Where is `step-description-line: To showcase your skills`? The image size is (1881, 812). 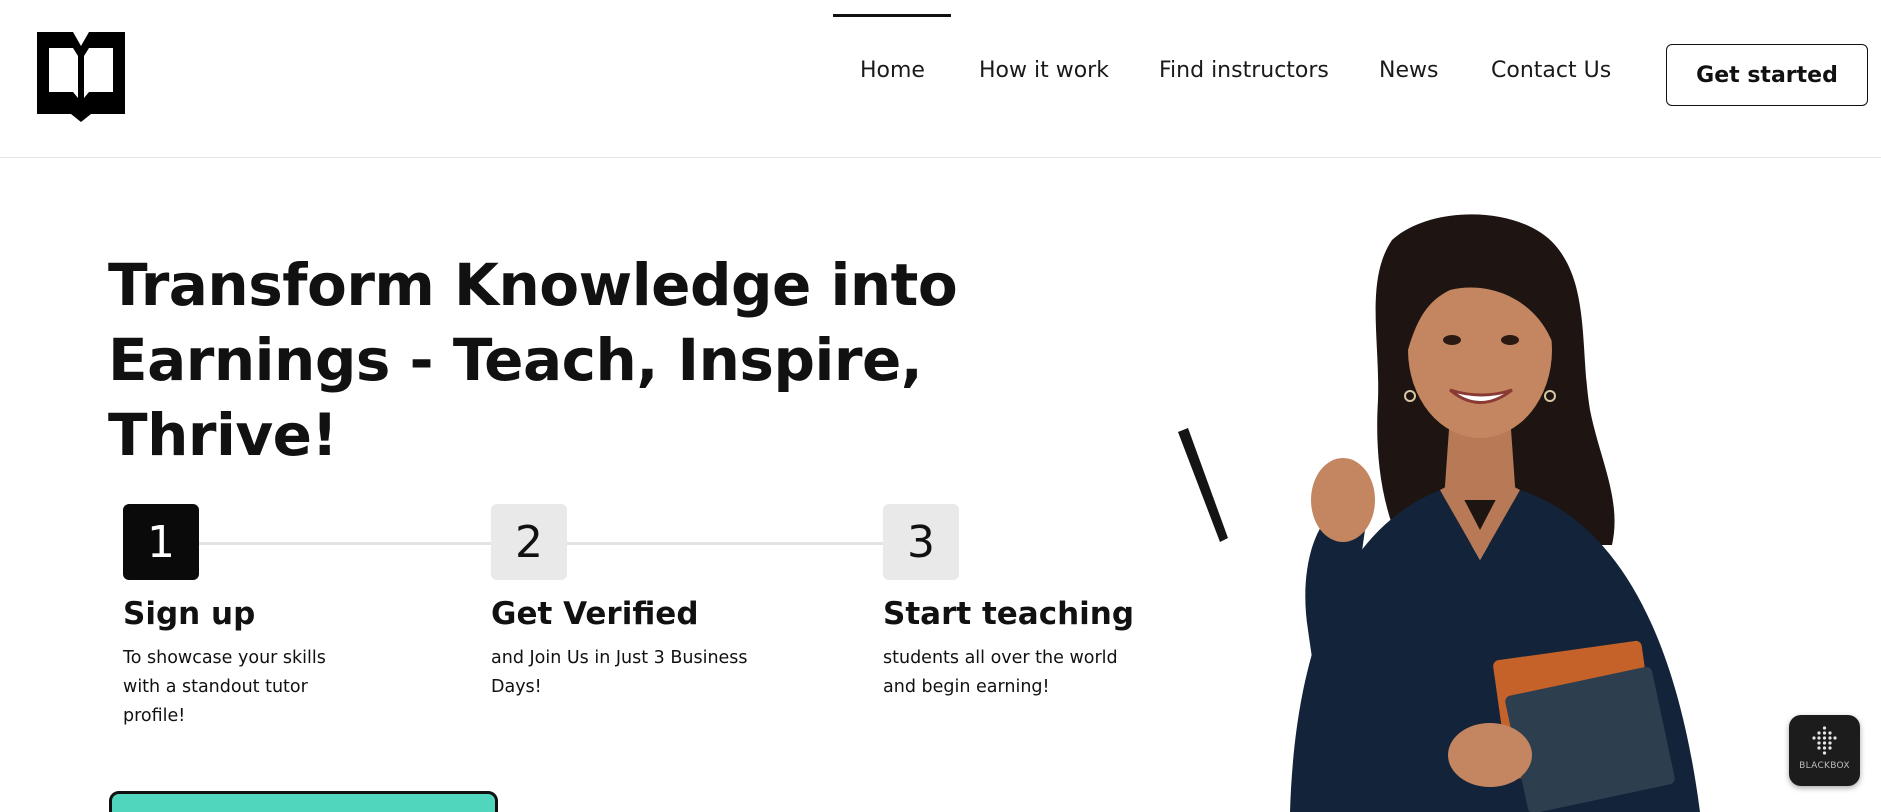 step-description-line: To showcase your skills is located at coordinates (224, 658).